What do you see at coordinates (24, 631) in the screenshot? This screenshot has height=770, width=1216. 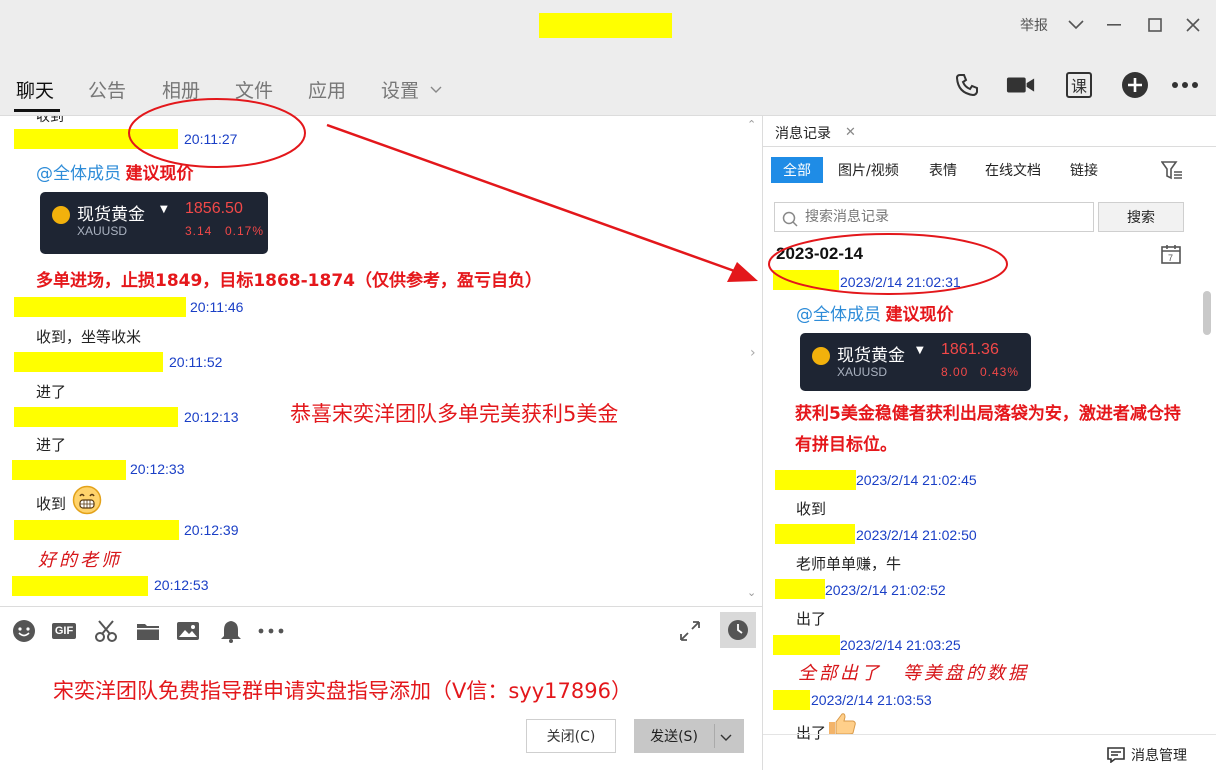 I see `emoji-icon` at bounding box center [24, 631].